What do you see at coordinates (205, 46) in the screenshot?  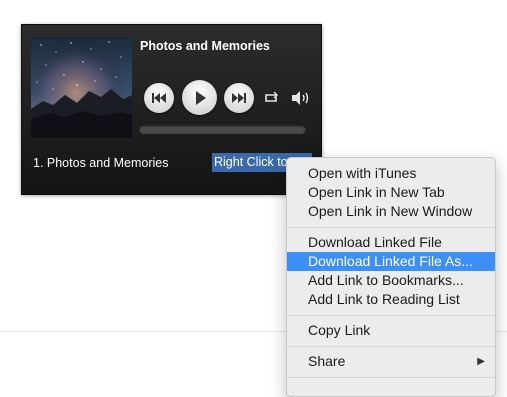 I see `track-title: Photos and Memories` at bounding box center [205, 46].